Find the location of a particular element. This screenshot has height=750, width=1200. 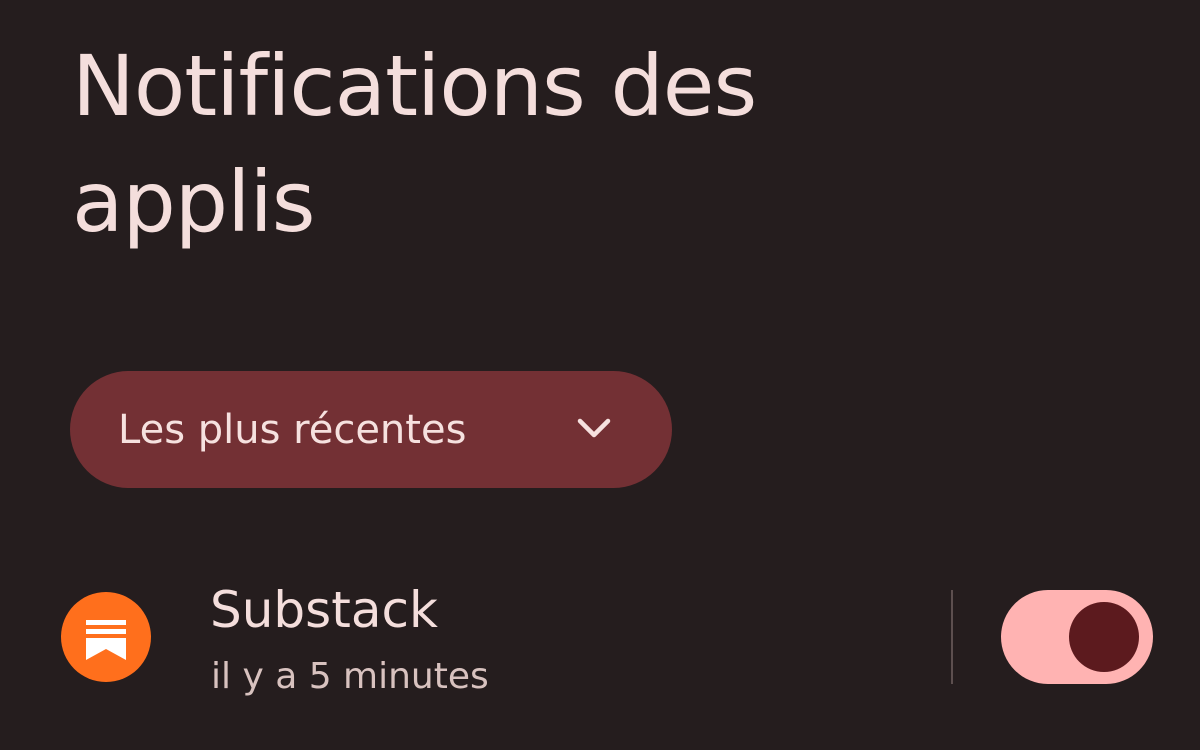

sort-filter-label: Les plus récentes is located at coordinates (292, 429).